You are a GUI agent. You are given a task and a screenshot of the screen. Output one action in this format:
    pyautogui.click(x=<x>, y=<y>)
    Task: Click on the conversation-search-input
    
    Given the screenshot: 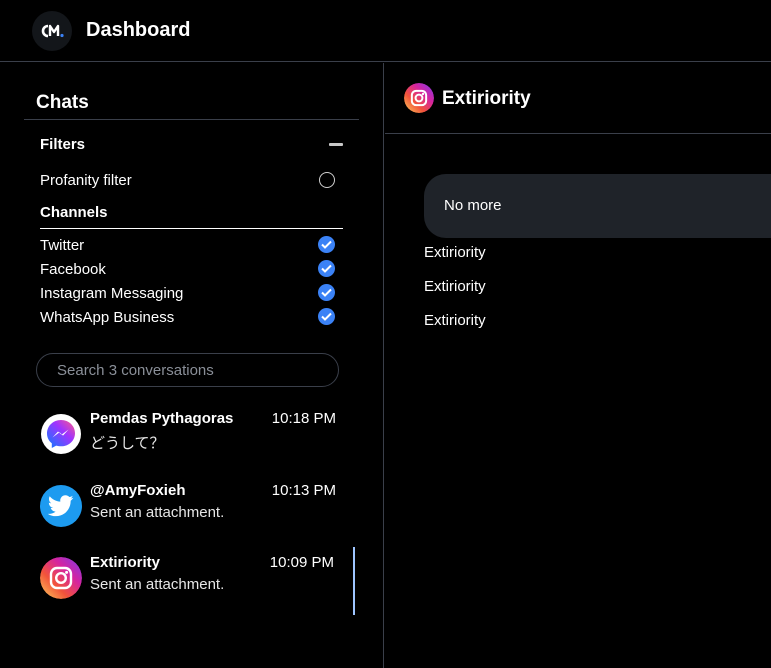 What is the action you would take?
    pyautogui.click(x=187, y=370)
    